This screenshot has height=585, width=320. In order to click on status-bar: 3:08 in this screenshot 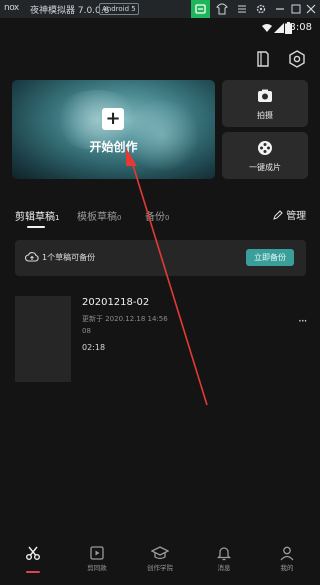, I will do `click(160, 28)`.